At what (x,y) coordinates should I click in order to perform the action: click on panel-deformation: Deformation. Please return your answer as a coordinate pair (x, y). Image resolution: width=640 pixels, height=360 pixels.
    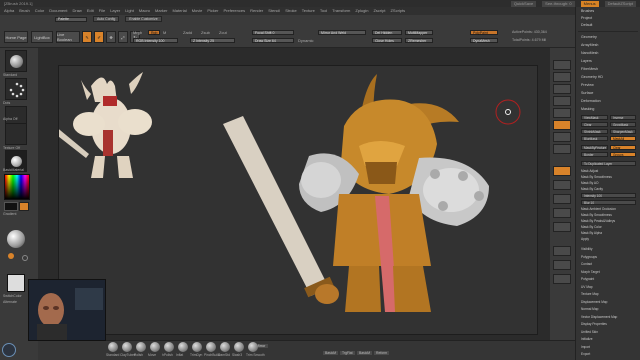
    Looking at the image, I should click on (591, 101).